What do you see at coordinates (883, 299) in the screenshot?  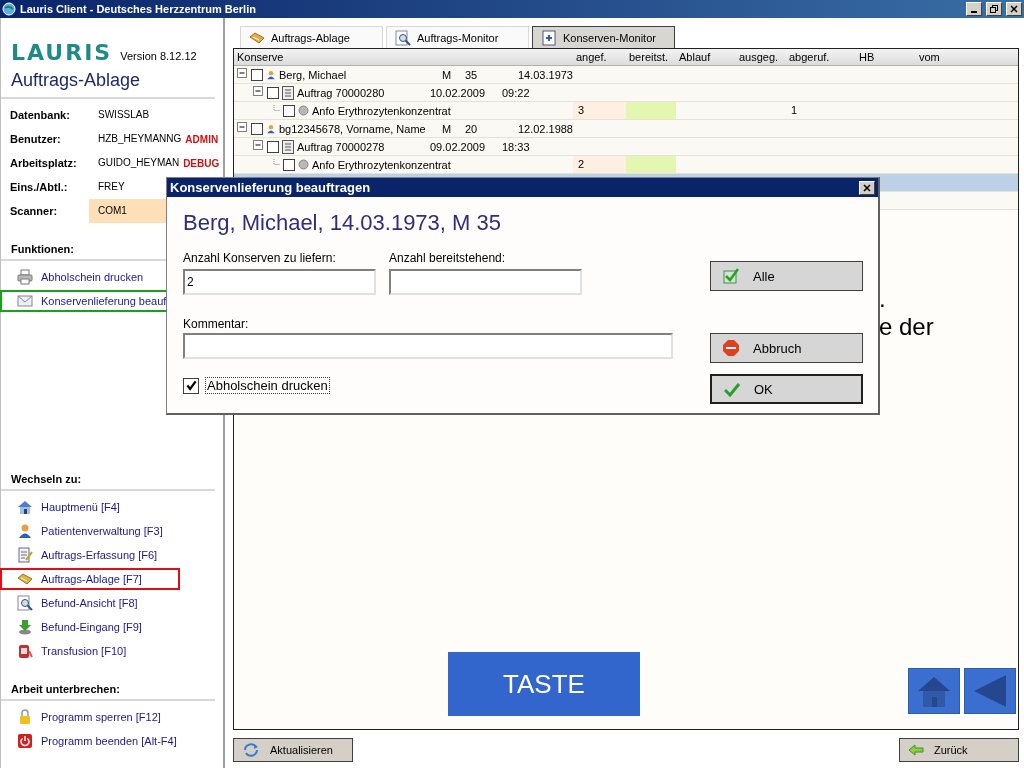 I see `background-text: .` at bounding box center [883, 299].